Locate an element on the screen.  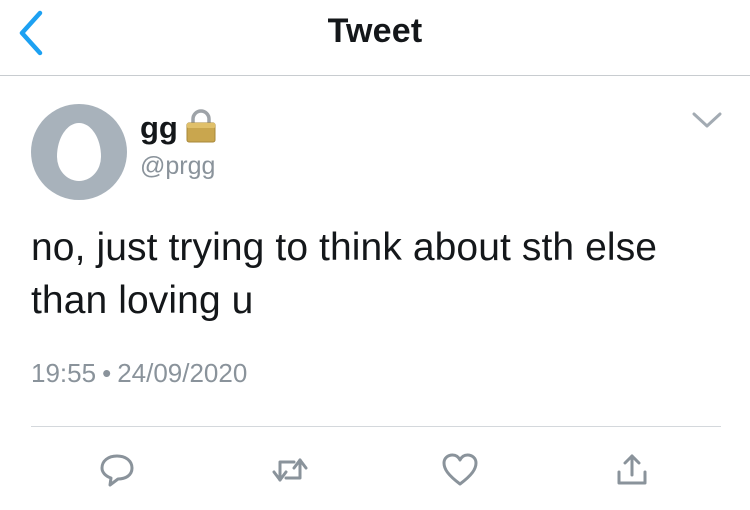
avatar is located at coordinates (79, 152).